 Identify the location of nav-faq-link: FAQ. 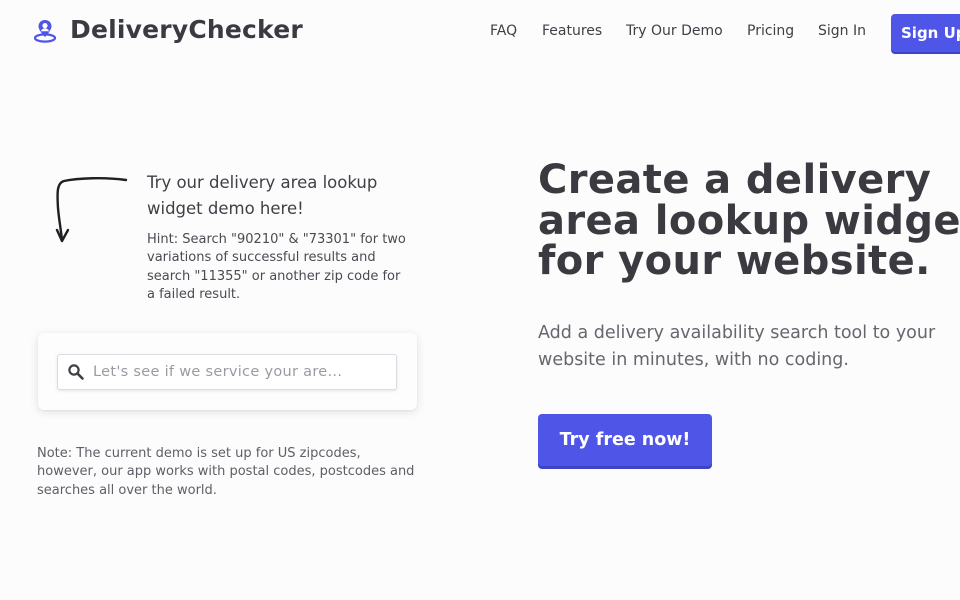
(503, 31).